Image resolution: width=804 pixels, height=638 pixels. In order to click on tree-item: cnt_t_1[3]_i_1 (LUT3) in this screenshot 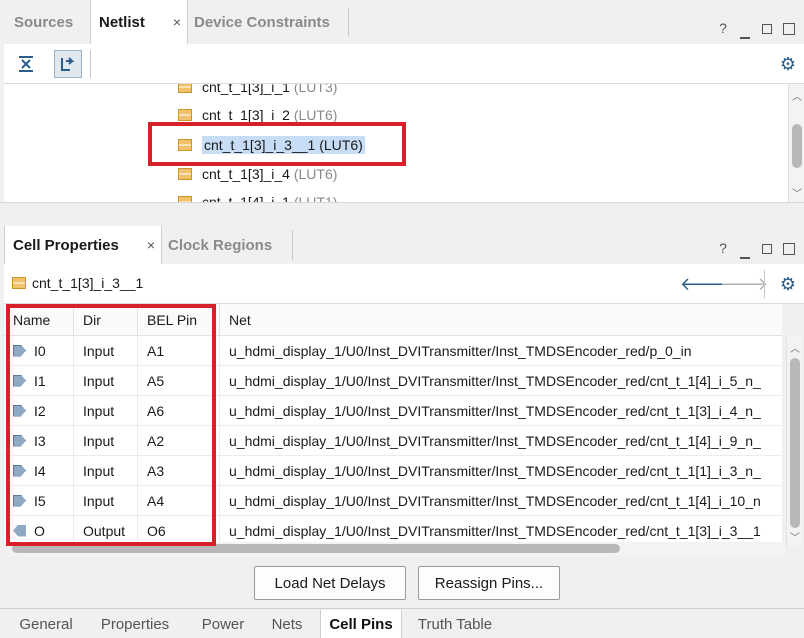, I will do `click(257, 91)`.